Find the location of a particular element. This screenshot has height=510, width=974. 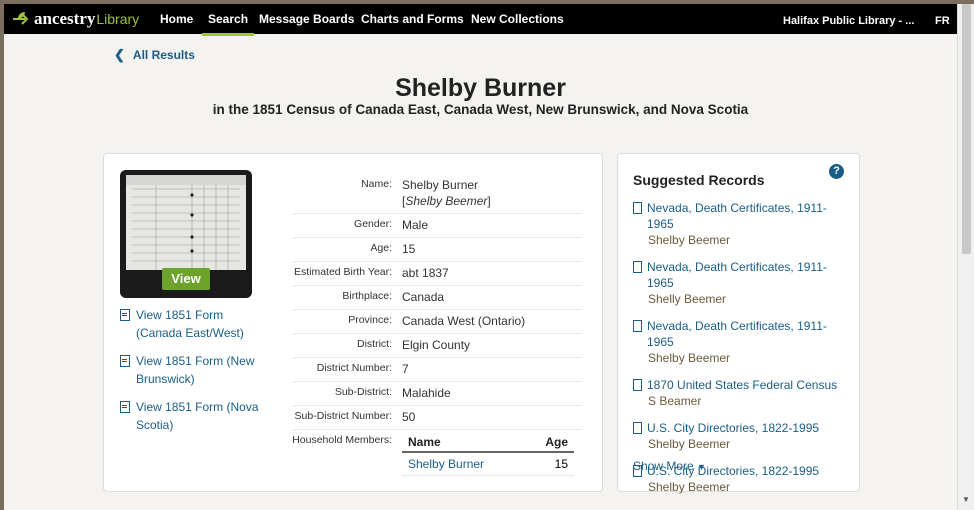

field-row-name: Name: Shelby Burner [Shelby Beemer] is located at coordinates (437, 194).